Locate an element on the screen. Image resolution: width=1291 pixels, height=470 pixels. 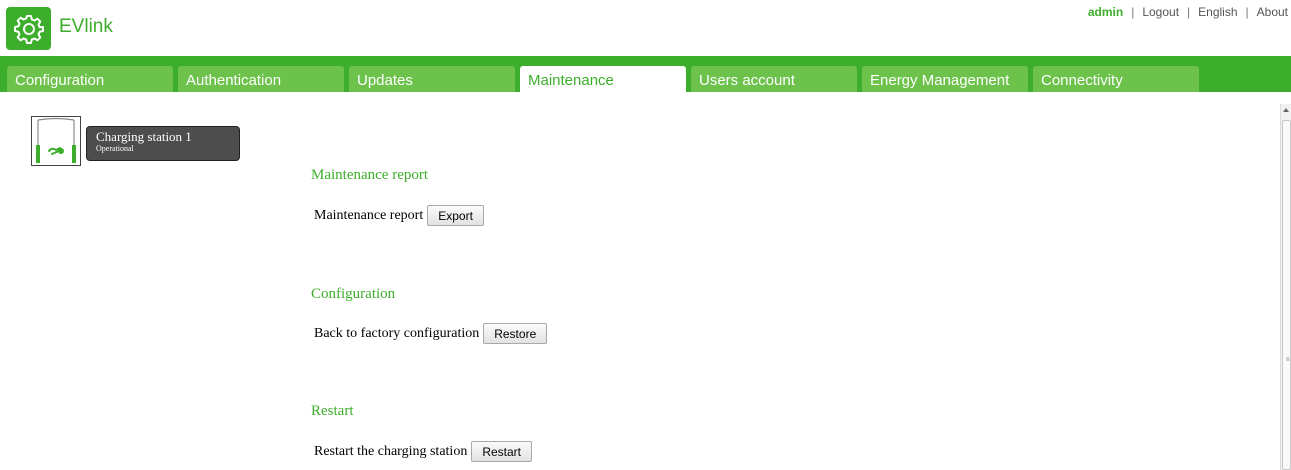
maintenance-report-row: Maintenance report Export is located at coordinates (399, 215).